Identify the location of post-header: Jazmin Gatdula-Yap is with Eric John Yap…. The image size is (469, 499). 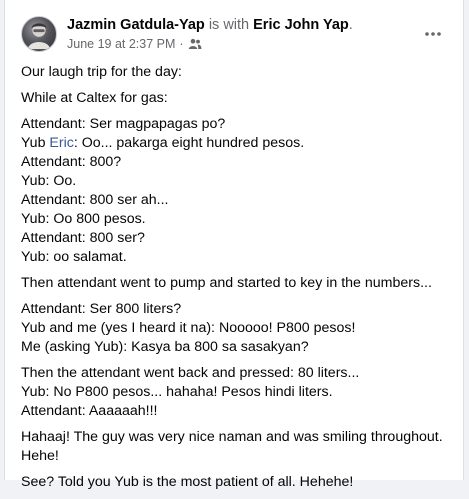
(234, 36).